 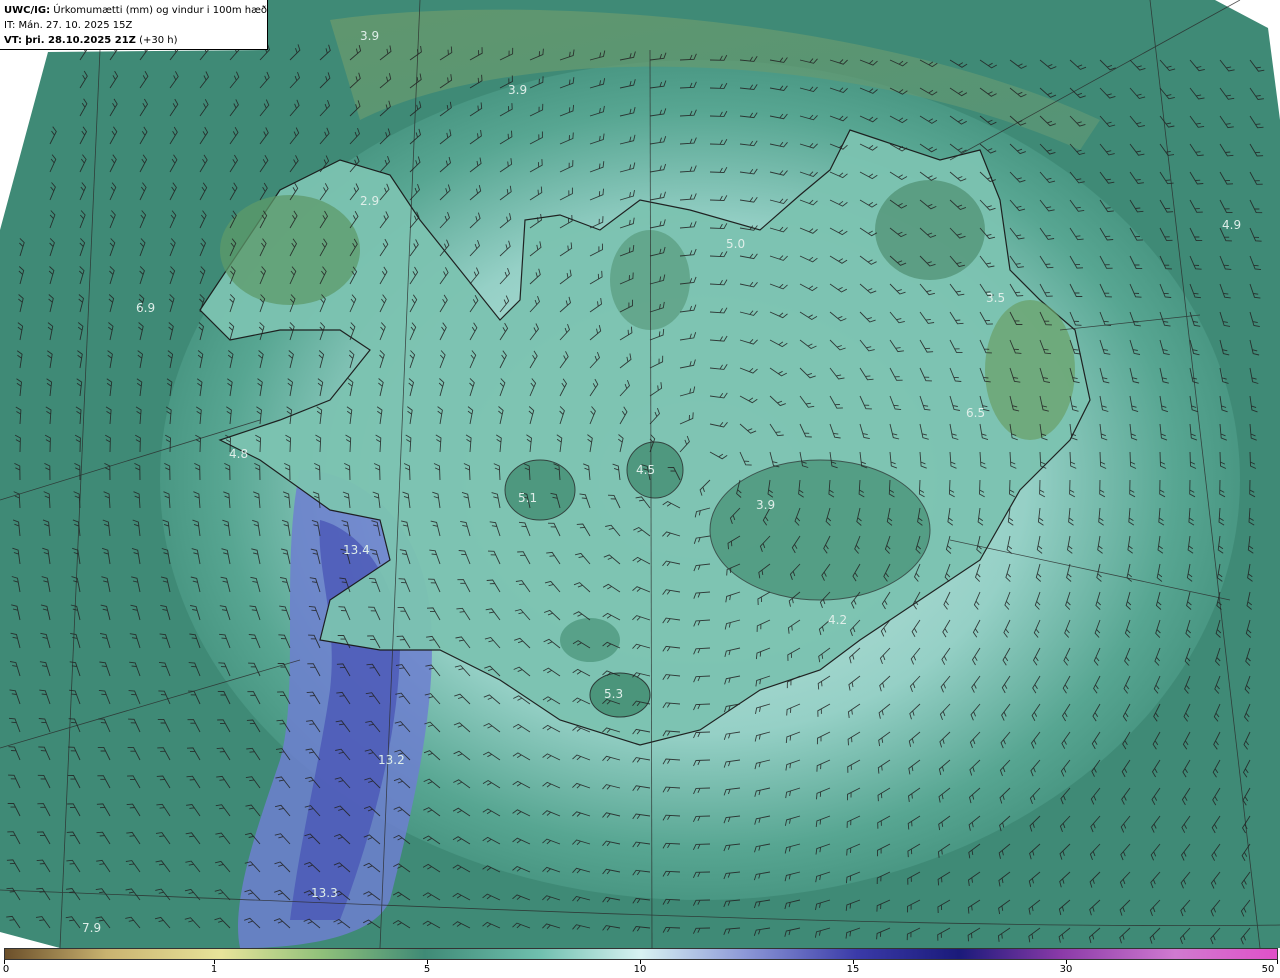 What do you see at coordinates (995, 298) in the screenshot?
I see `value-label: 3.5` at bounding box center [995, 298].